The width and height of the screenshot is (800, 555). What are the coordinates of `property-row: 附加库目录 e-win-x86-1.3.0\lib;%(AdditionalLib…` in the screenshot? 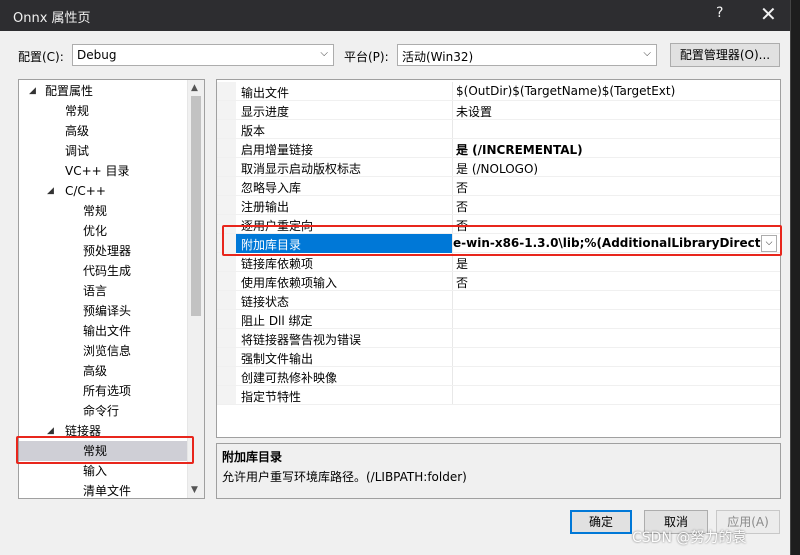 It's located at (498, 243).